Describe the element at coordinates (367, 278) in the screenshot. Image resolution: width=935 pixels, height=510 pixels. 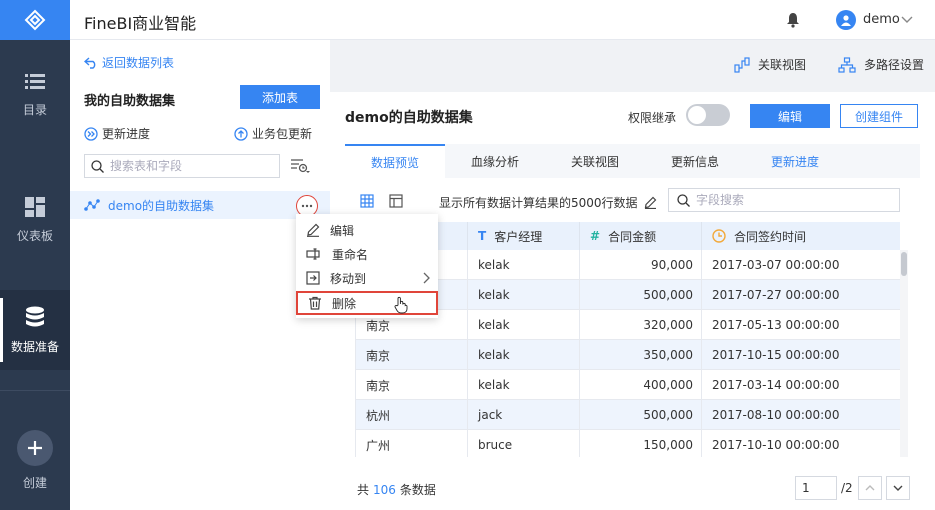
I see `menu-item-move: 移动到` at that location.